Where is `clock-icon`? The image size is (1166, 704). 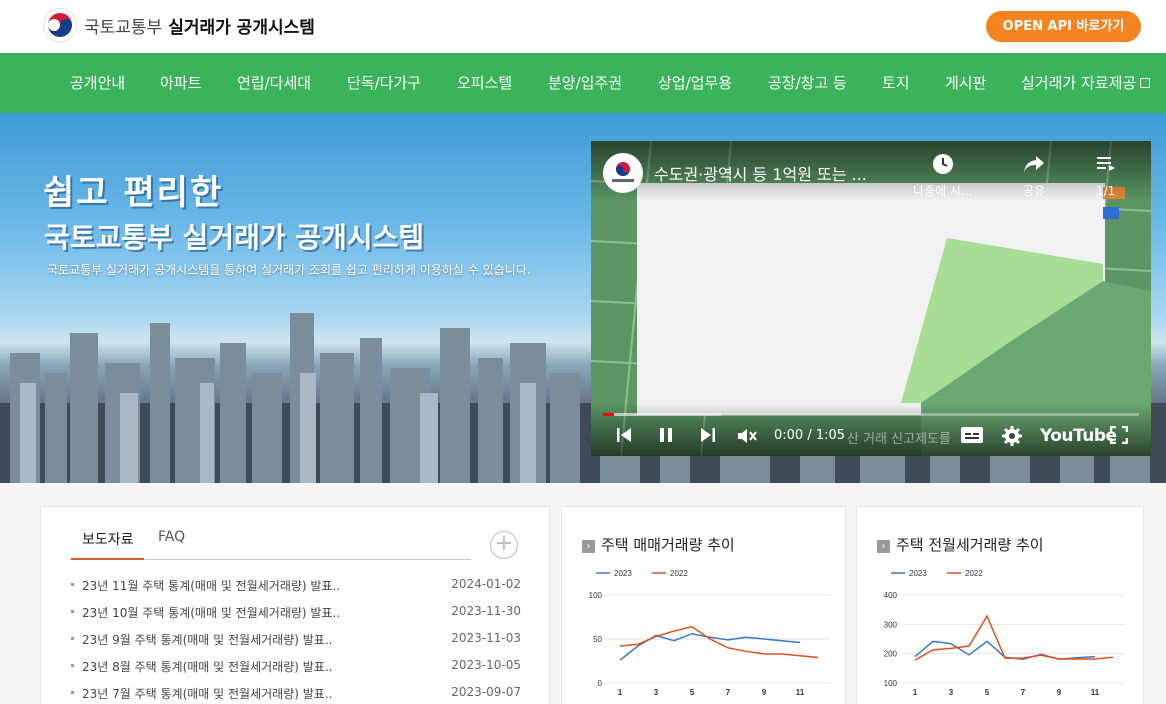 clock-icon is located at coordinates (942, 164).